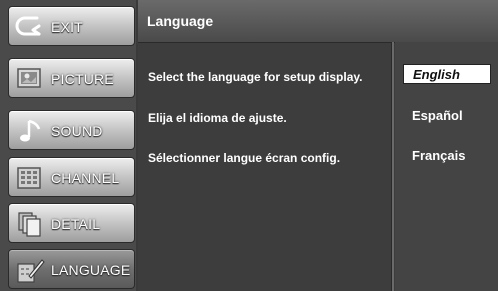  I want to click on menu-item-detail-label: DETAIL, so click(76, 224).